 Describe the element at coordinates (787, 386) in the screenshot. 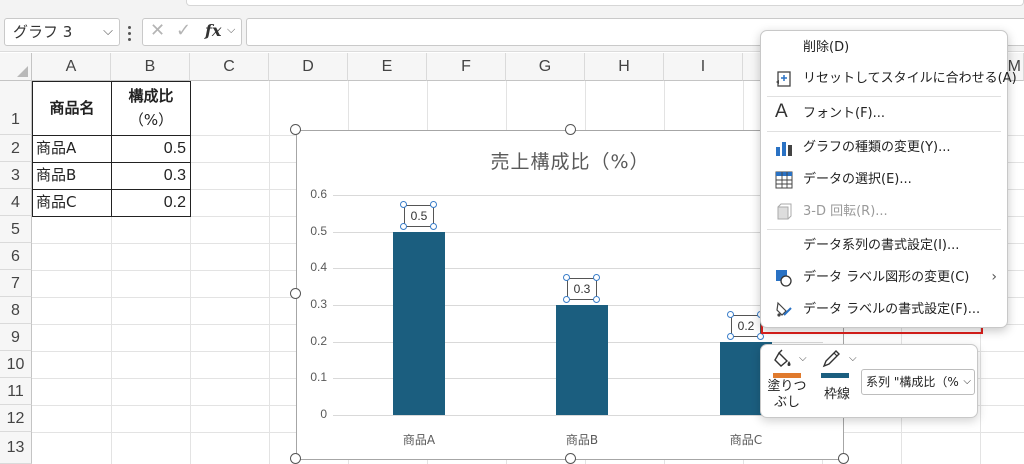

I see `fill-label-line1: 塗りつ` at that location.